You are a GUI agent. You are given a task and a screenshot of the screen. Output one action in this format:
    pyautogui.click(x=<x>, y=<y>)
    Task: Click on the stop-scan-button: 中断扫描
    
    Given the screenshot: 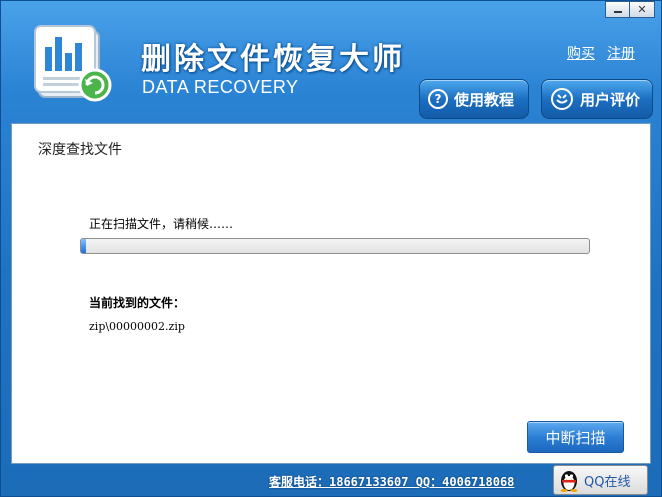 What is the action you would take?
    pyautogui.click(x=575, y=437)
    